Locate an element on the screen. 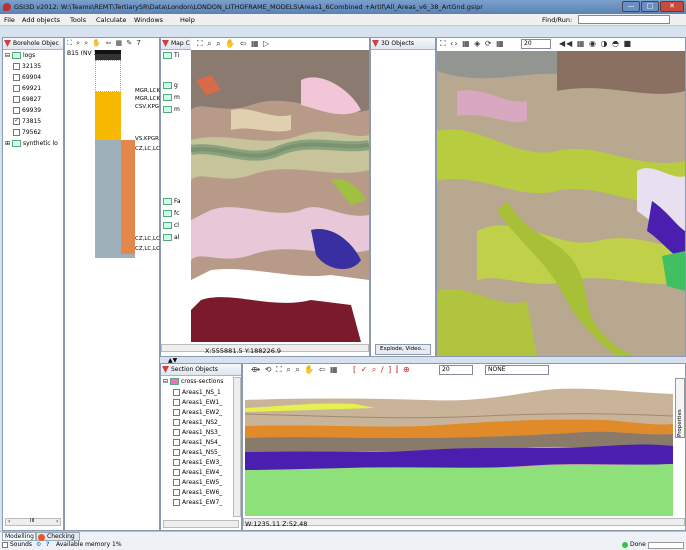 The width and height of the screenshot is (686, 550). map-coords: X:555881.5 Y:188226.9 is located at coordinates (243, 351).